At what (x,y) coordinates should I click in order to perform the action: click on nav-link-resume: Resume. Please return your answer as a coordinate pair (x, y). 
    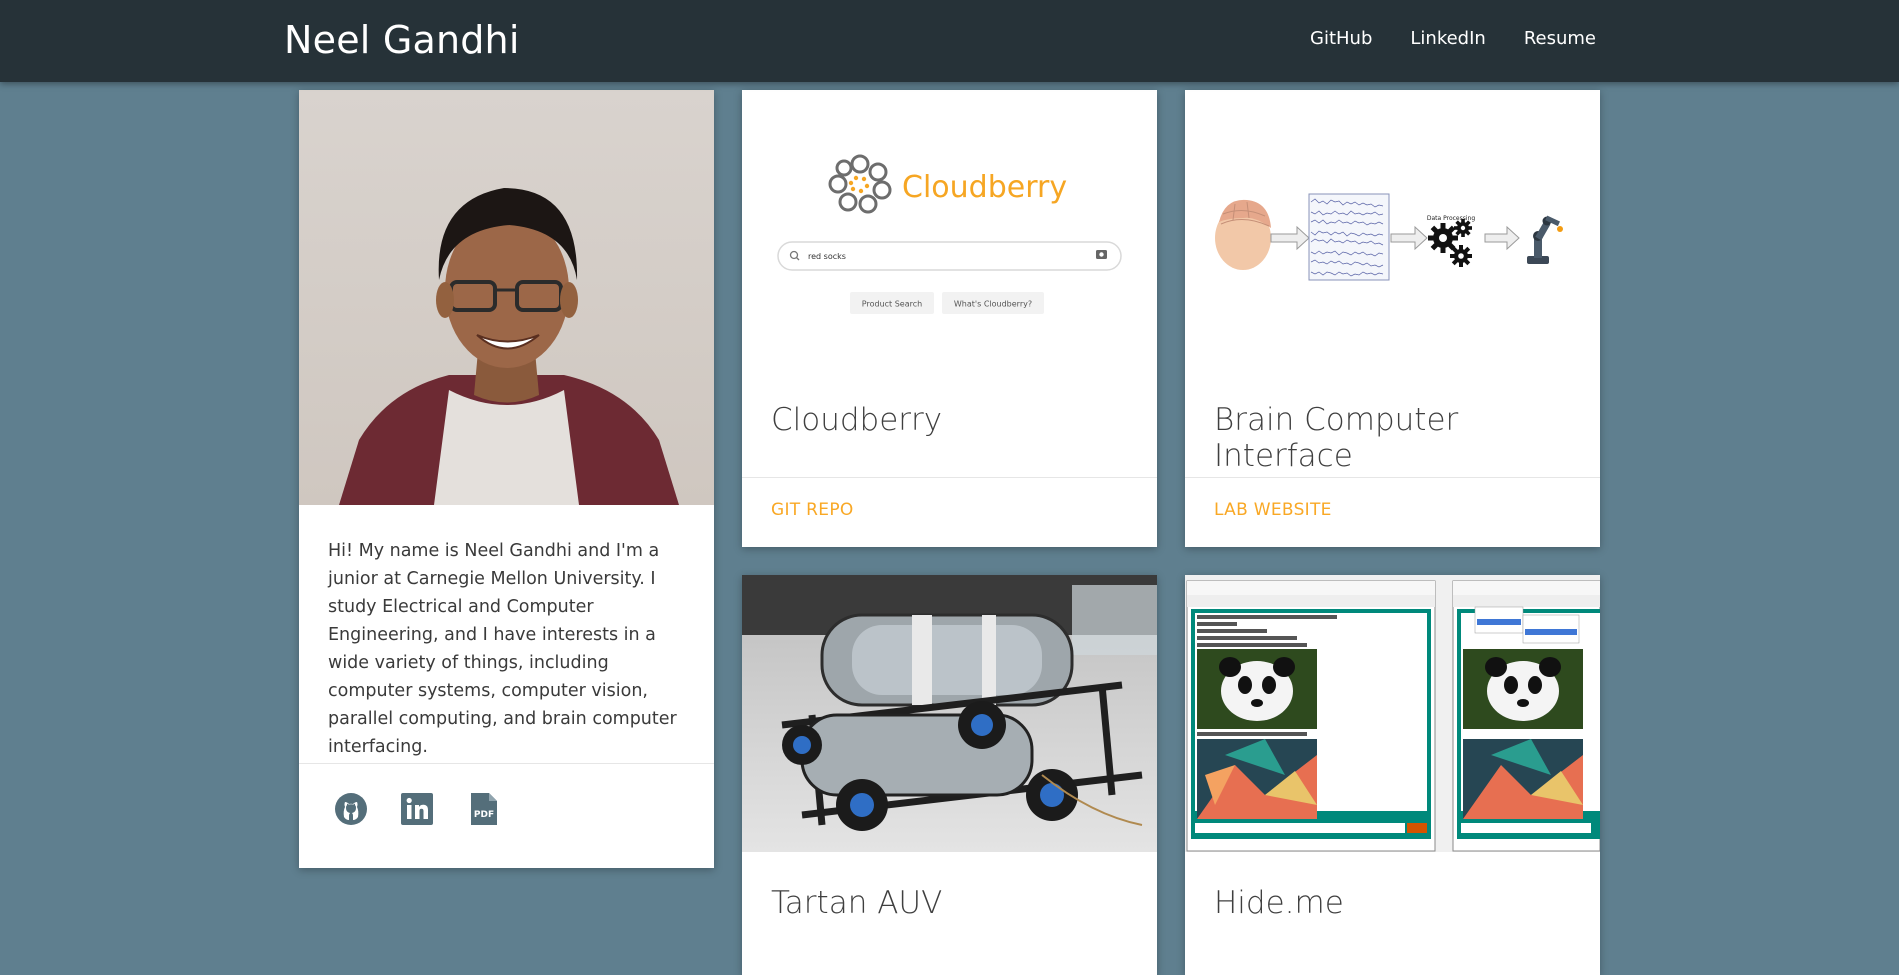
    Looking at the image, I should click on (1560, 38).